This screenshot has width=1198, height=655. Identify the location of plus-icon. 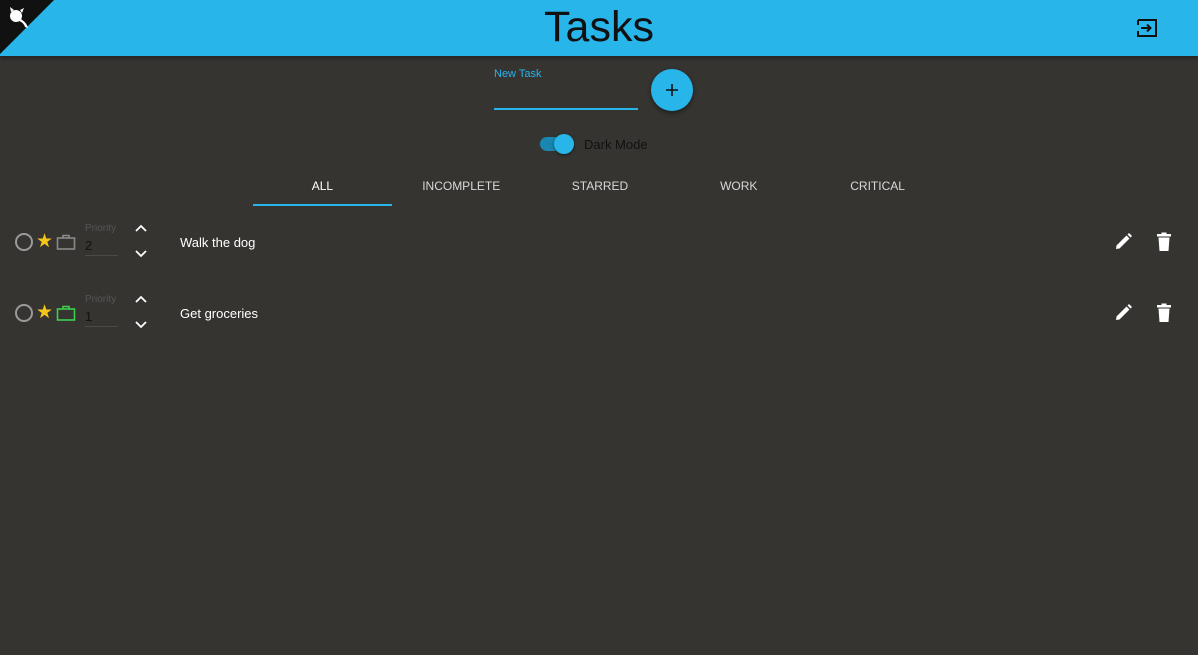
(672, 90).